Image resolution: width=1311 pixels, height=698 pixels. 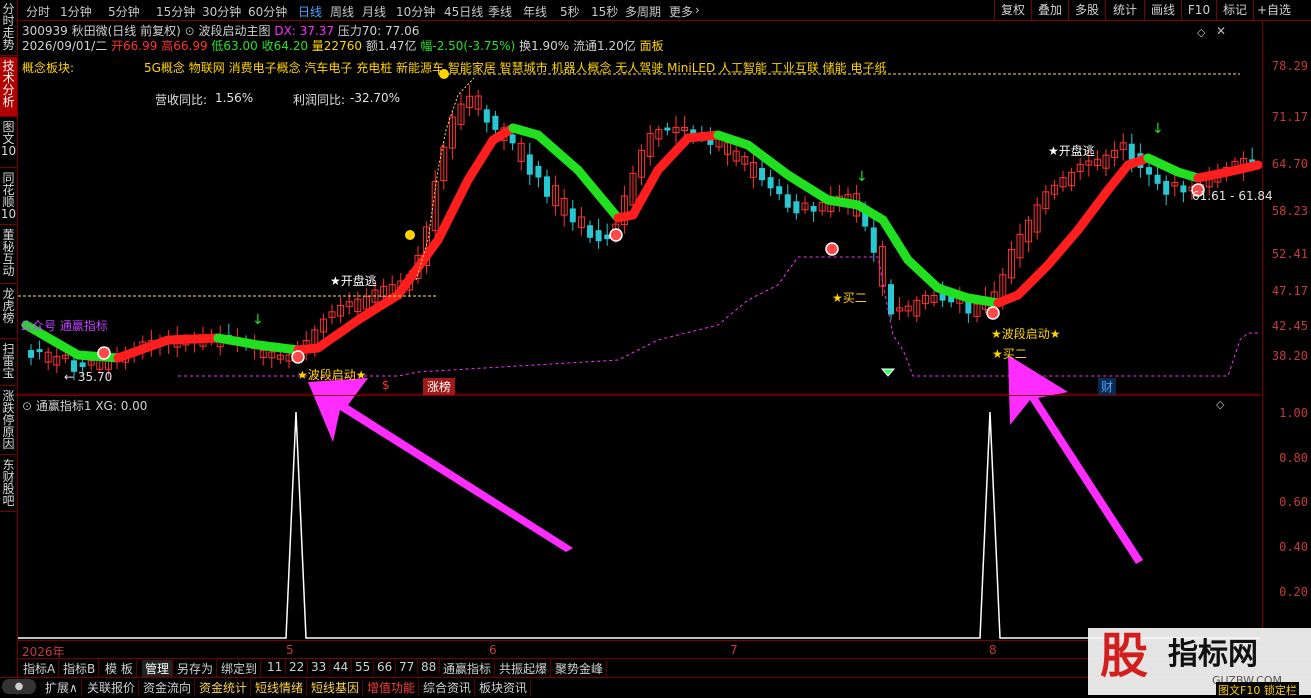 I want to click on date-label: 6, so click(x=493, y=650).